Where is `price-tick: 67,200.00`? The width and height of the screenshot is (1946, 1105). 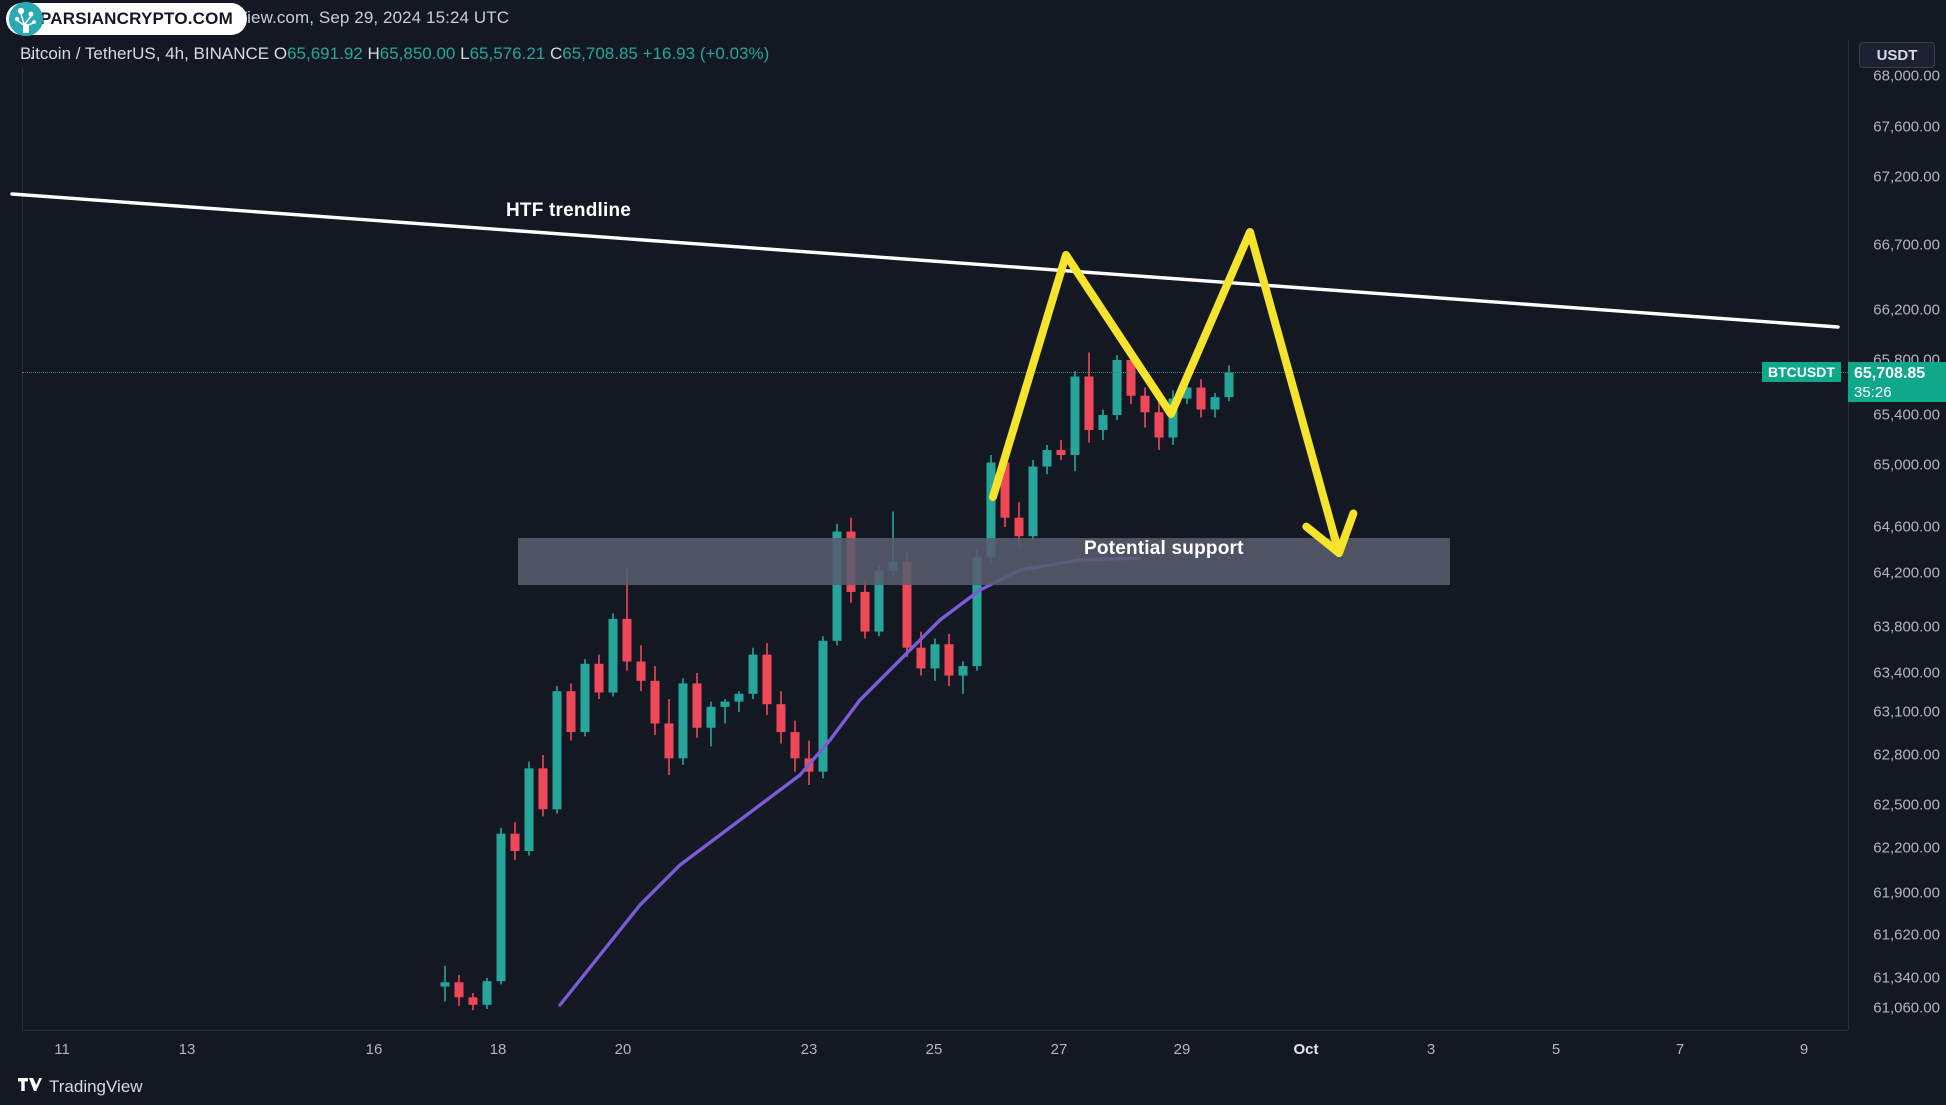
price-tick: 67,200.00 is located at coordinates (1906, 177).